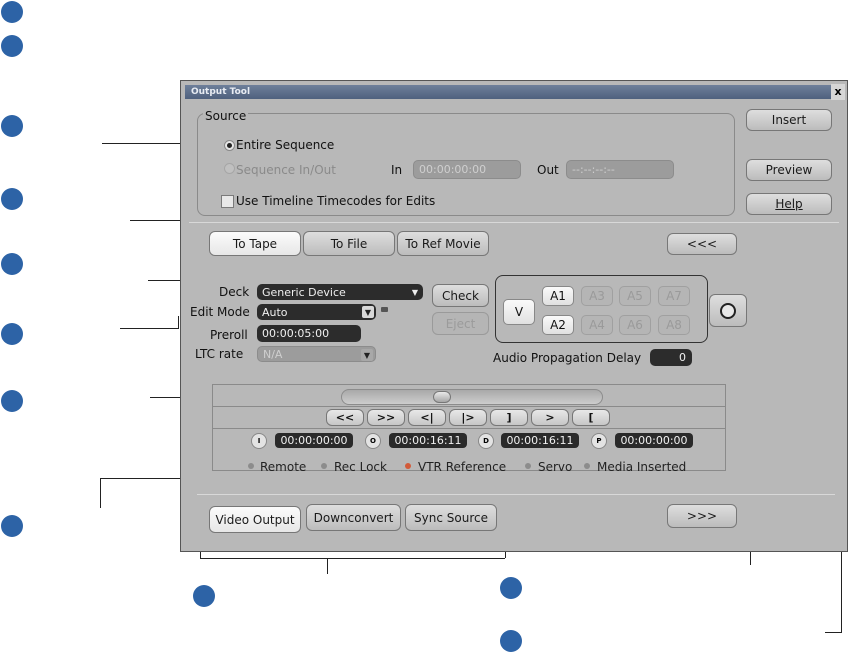 This screenshot has width=849, height=654. Describe the element at coordinates (486, 441) in the screenshot. I see `duration-badge: D` at that location.